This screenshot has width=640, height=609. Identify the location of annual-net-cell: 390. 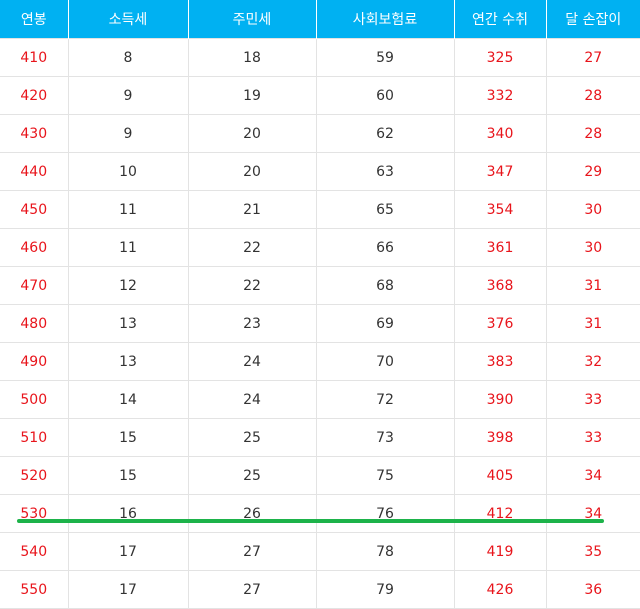
(500, 399).